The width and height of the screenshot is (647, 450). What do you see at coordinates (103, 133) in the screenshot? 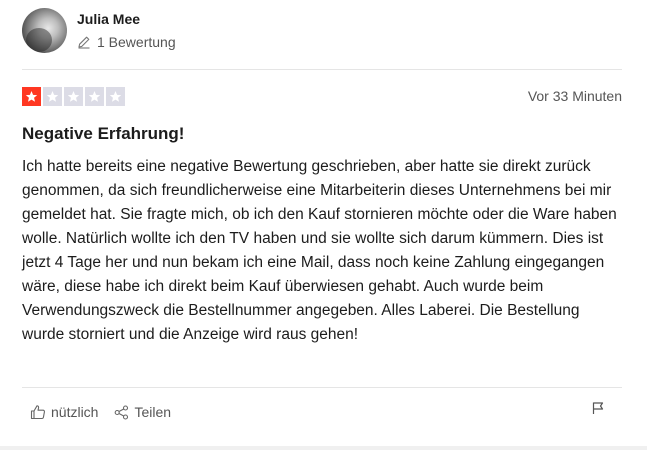
I see `review-title: Negative Erfahrung!` at bounding box center [103, 133].